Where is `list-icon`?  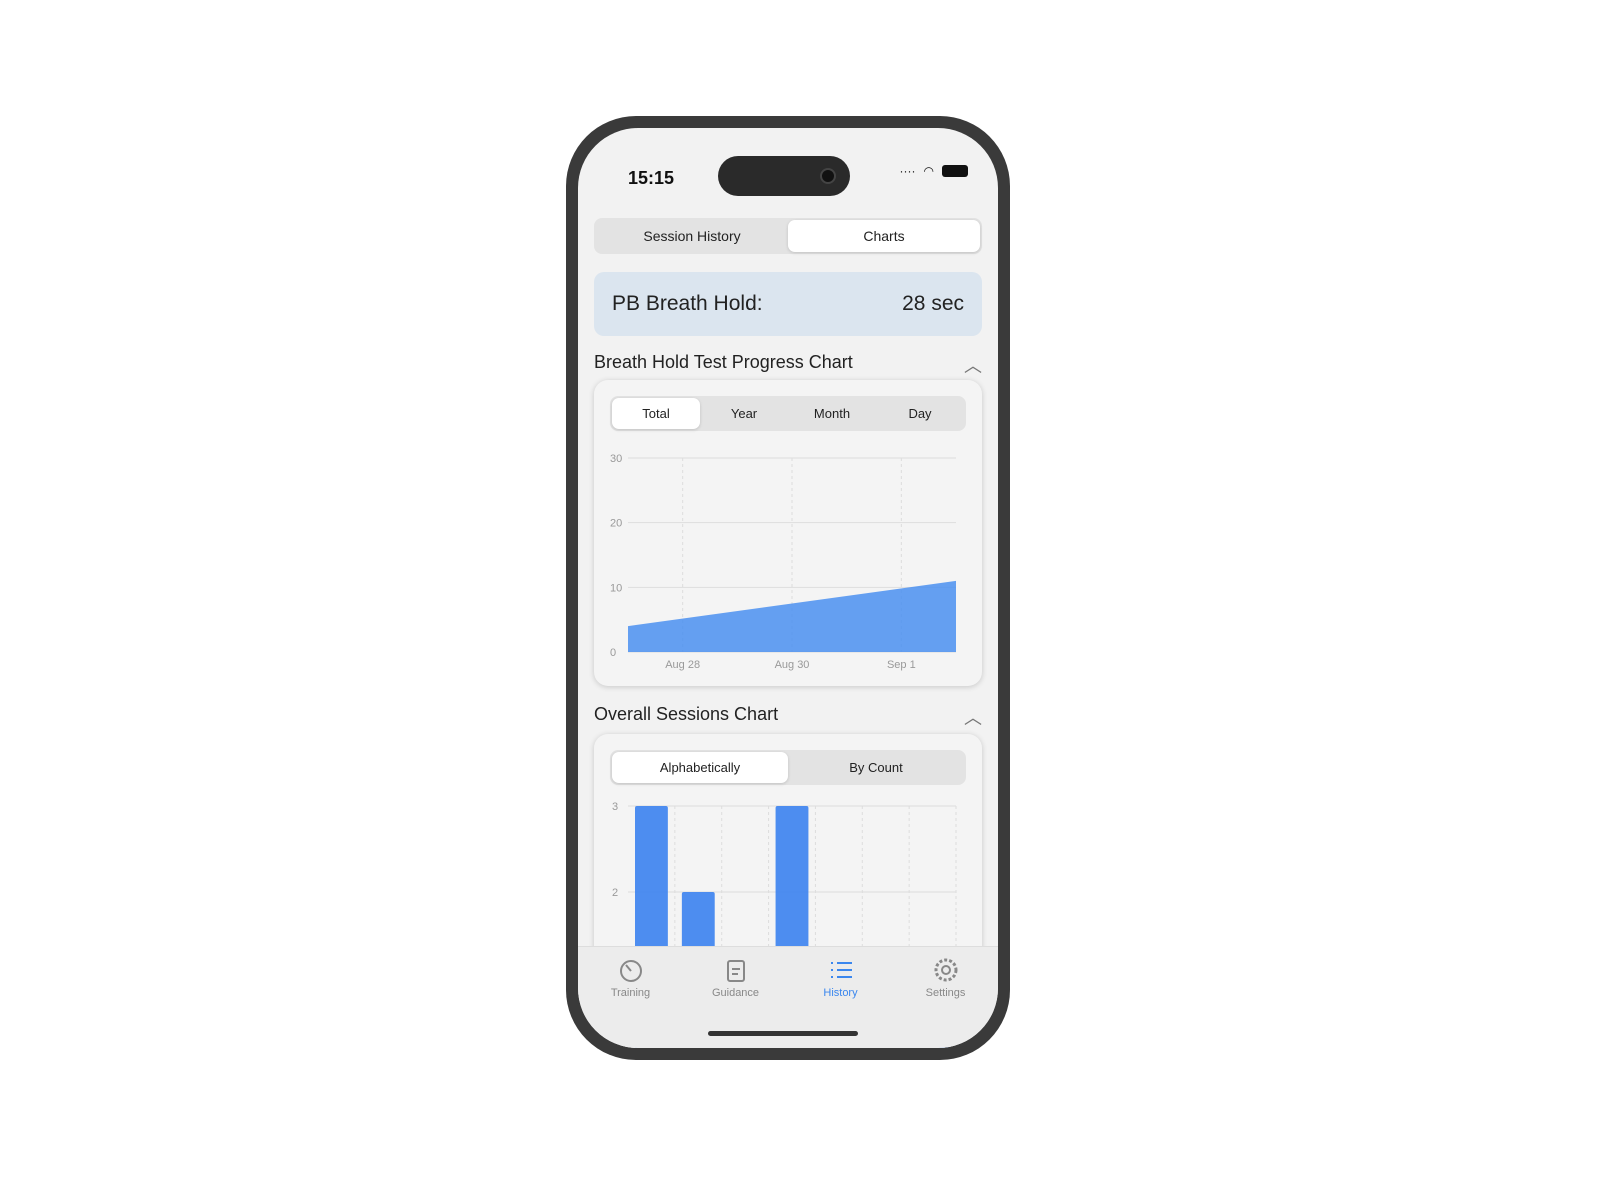 list-icon is located at coordinates (841, 970).